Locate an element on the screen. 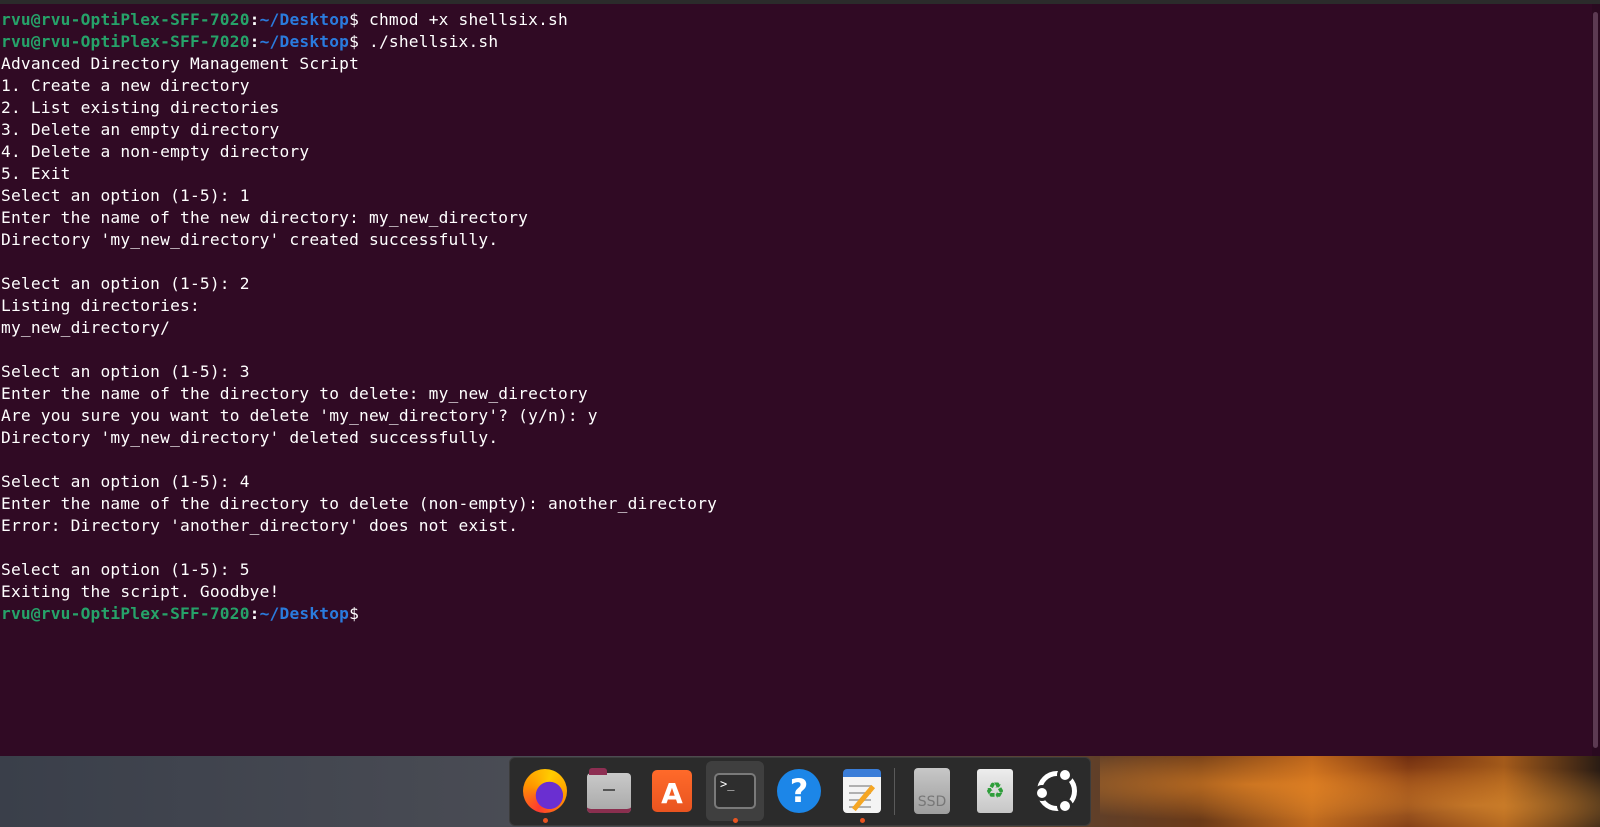 The image size is (1600, 827). terminal-output-line: Exiting the script. Goodbye! is located at coordinates (140, 591).